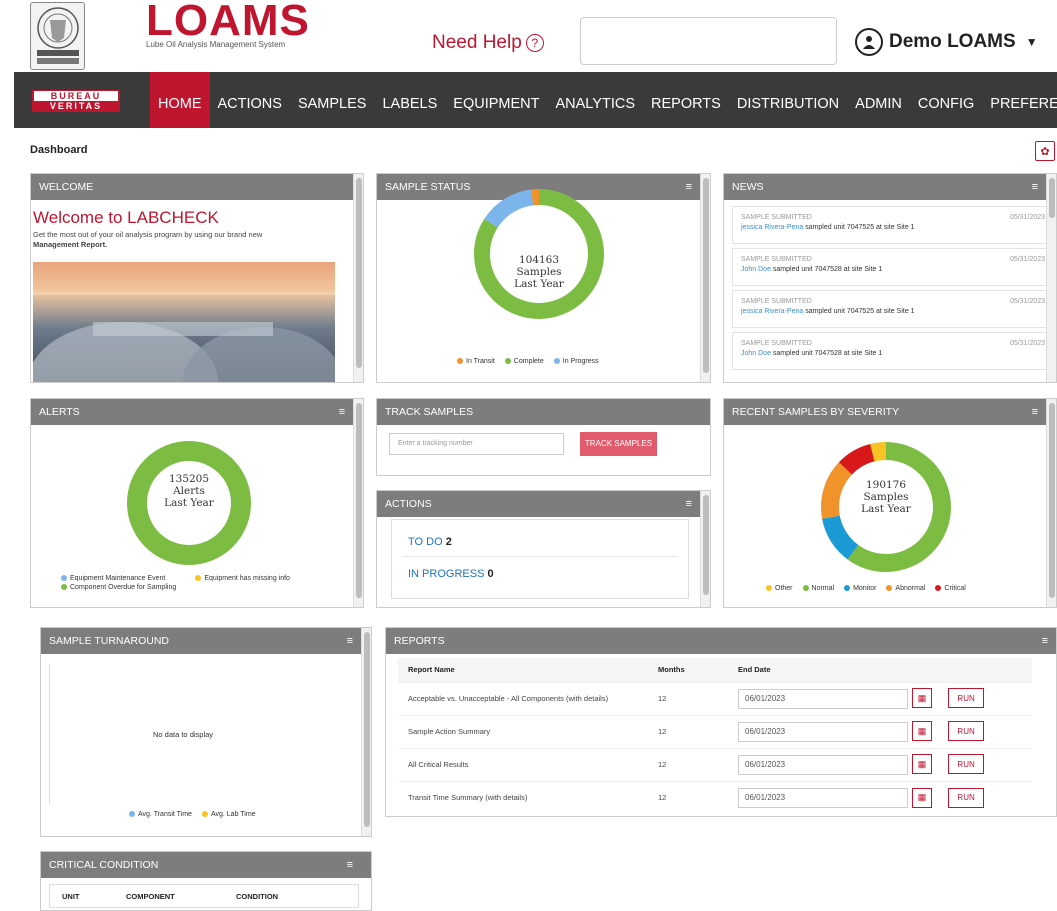 This screenshot has width=1057, height=911. What do you see at coordinates (250, 100) in the screenshot?
I see `nav-item-actions: ACTIONS` at bounding box center [250, 100].